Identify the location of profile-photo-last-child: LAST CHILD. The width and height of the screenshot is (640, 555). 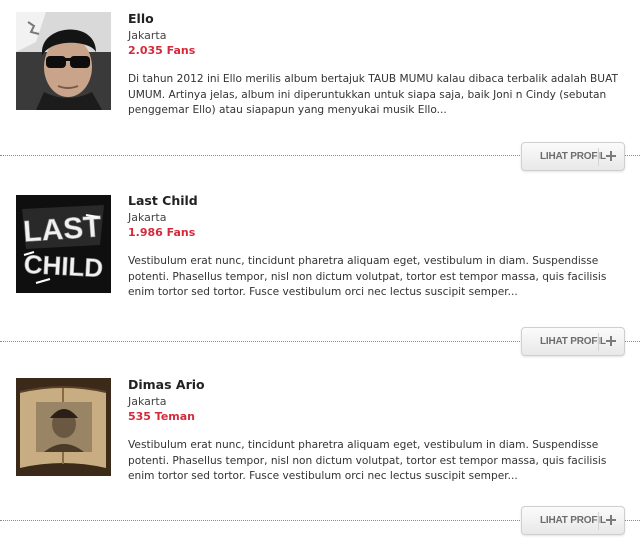
(63, 244).